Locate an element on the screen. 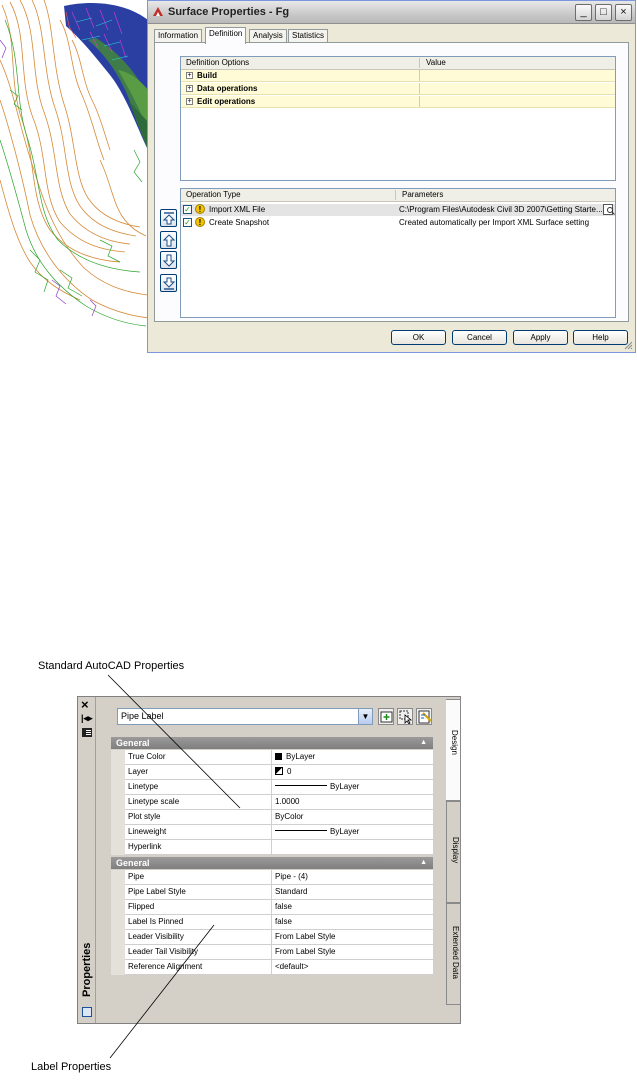 The height and width of the screenshot is (1087, 637). column-header-definition-options: Definition Options is located at coordinates (215, 63).